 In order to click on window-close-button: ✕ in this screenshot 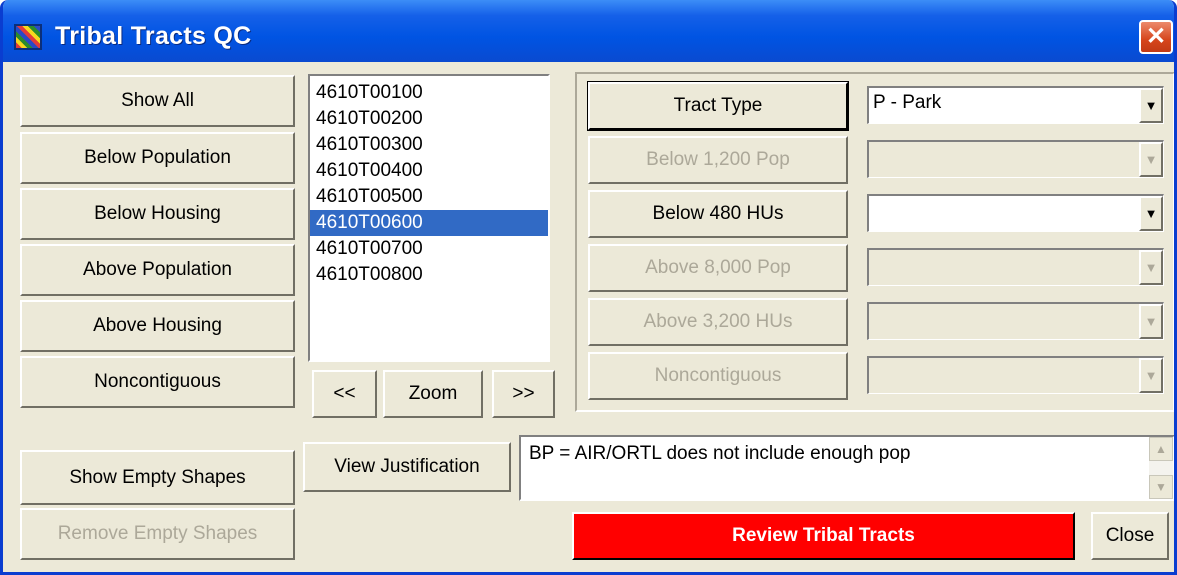, I will do `click(1156, 37)`.